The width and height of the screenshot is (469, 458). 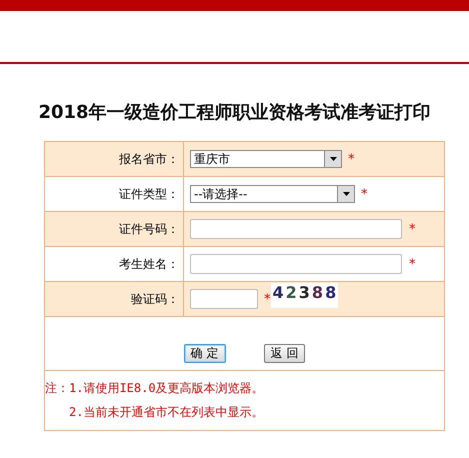 What do you see at coordinates (166, 412) in the screenshot?
I see `note-text: 2.当前未开通省市不在列表中显示。` at bounding box center [166, 412].